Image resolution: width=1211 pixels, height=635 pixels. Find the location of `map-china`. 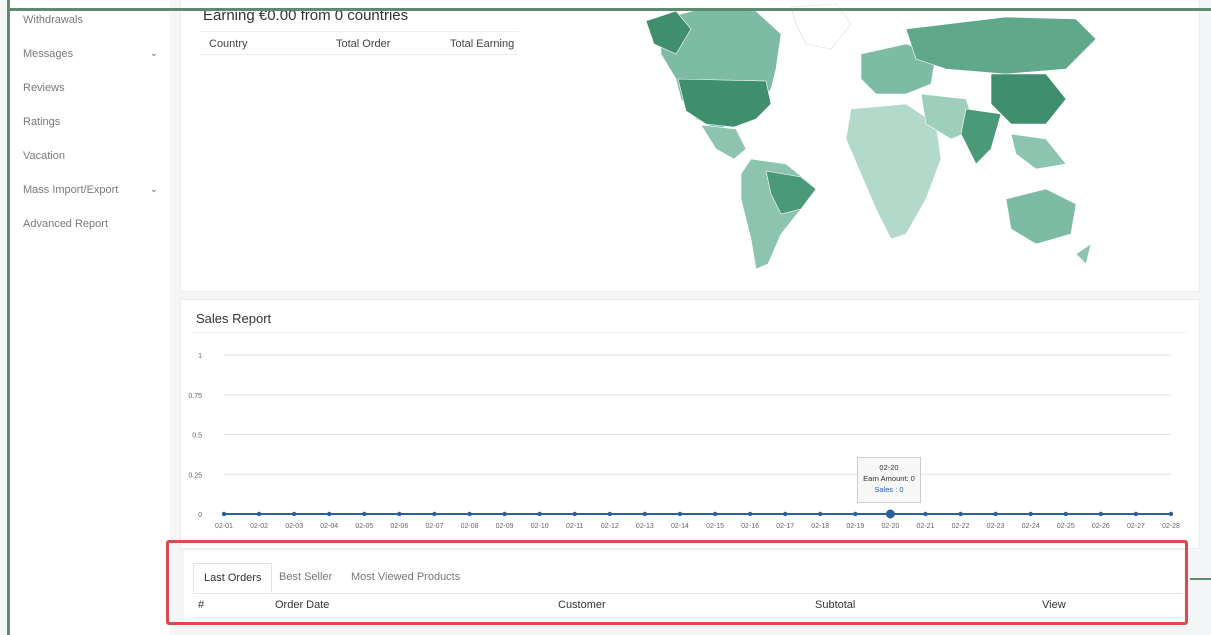

map-china is located at coordinates (1028, 99).